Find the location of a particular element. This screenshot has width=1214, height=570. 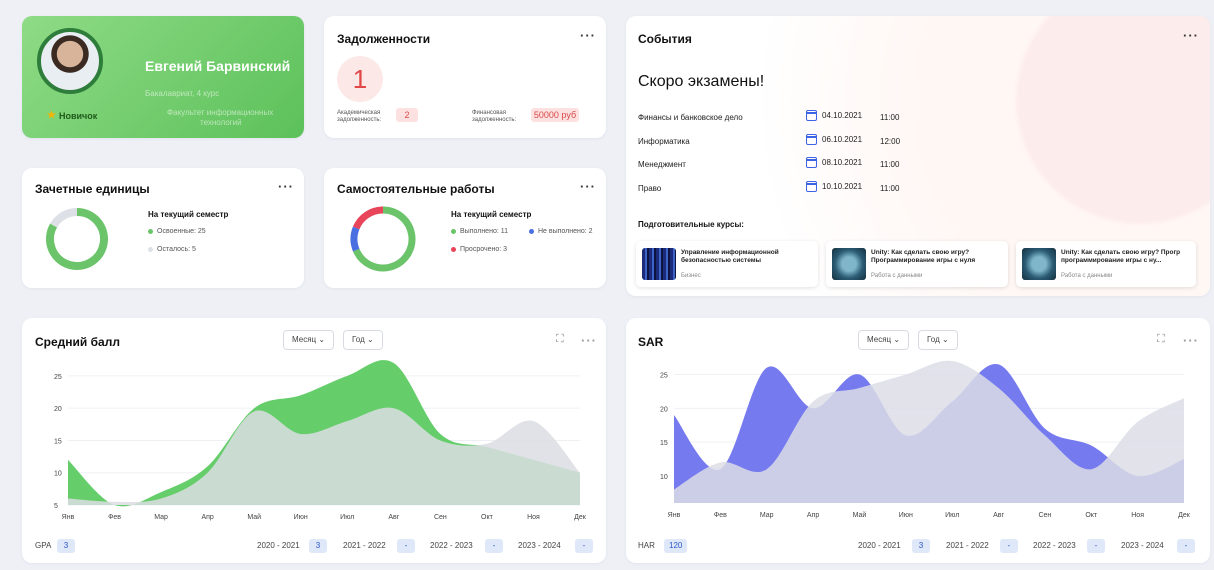

y-tick-label: 5 is located at coordinates (56, 506).